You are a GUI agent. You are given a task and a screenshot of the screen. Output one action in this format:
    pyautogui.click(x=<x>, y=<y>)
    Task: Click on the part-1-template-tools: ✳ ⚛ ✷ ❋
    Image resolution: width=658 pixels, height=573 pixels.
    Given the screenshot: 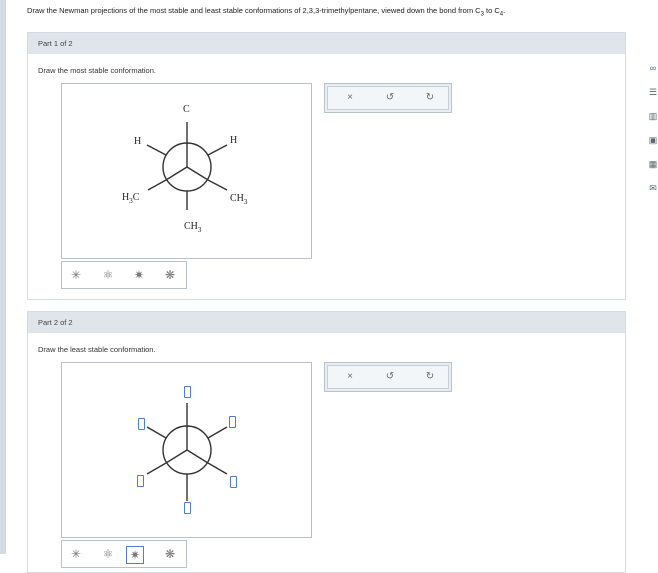 What is the action you would take?
    pyautogui.click(x=124, y=275)
    